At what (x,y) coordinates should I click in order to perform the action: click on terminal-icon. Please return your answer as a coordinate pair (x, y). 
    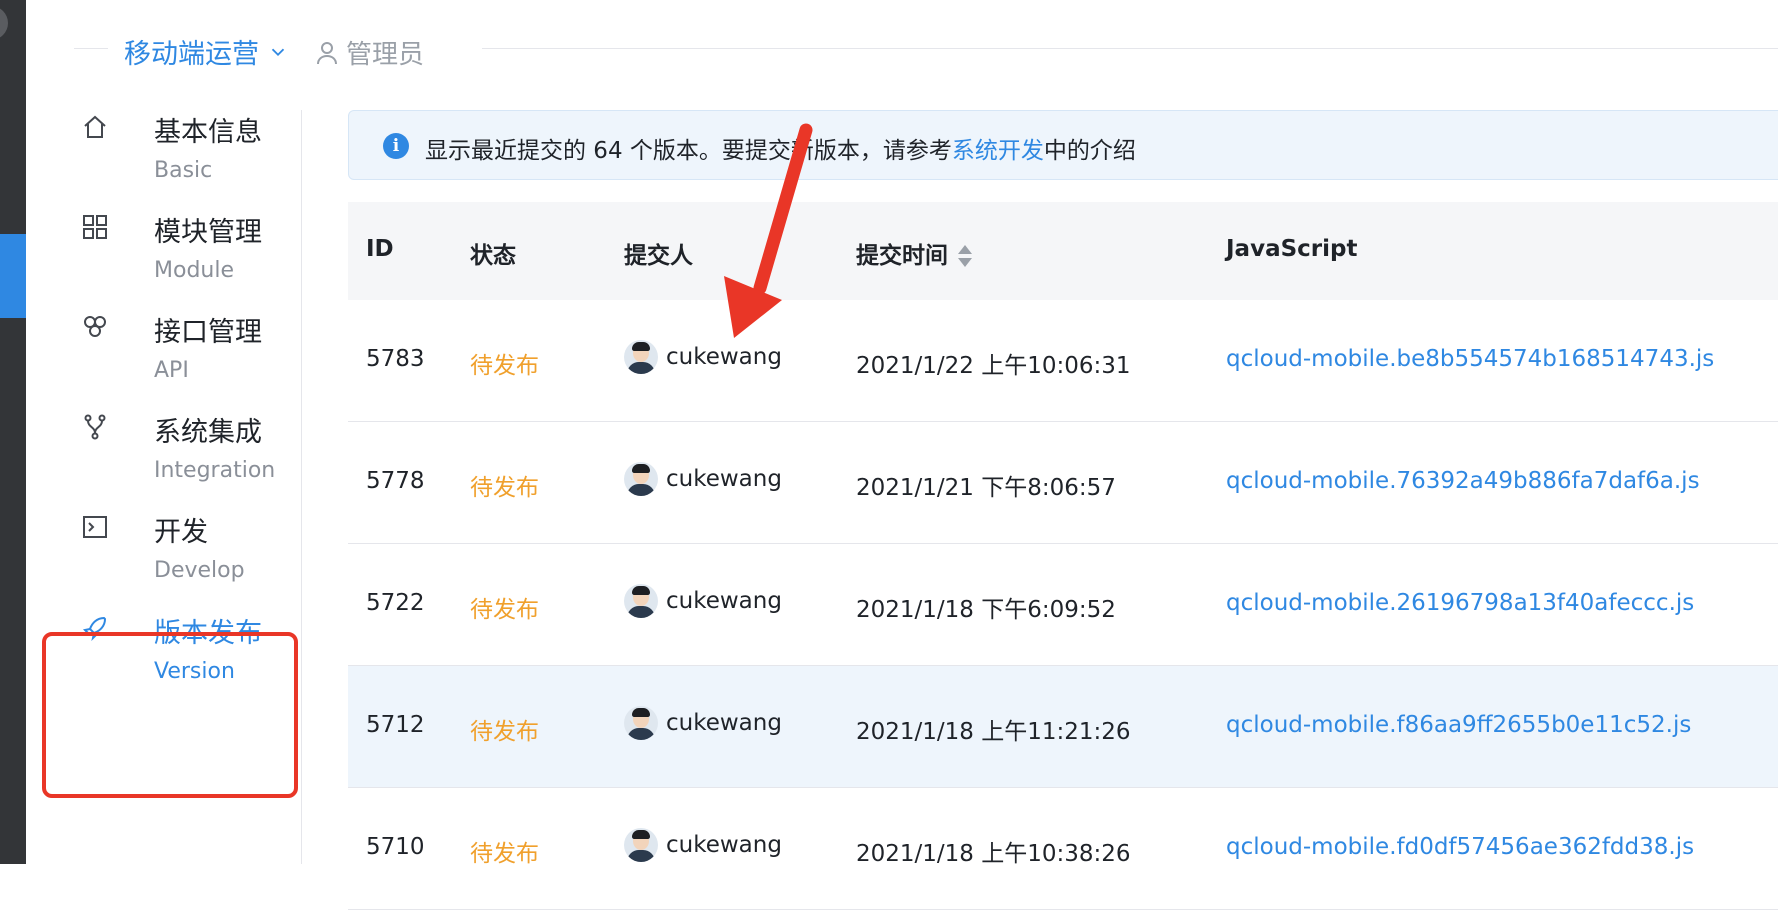
    Looking at the image, I should click on (95, 527).